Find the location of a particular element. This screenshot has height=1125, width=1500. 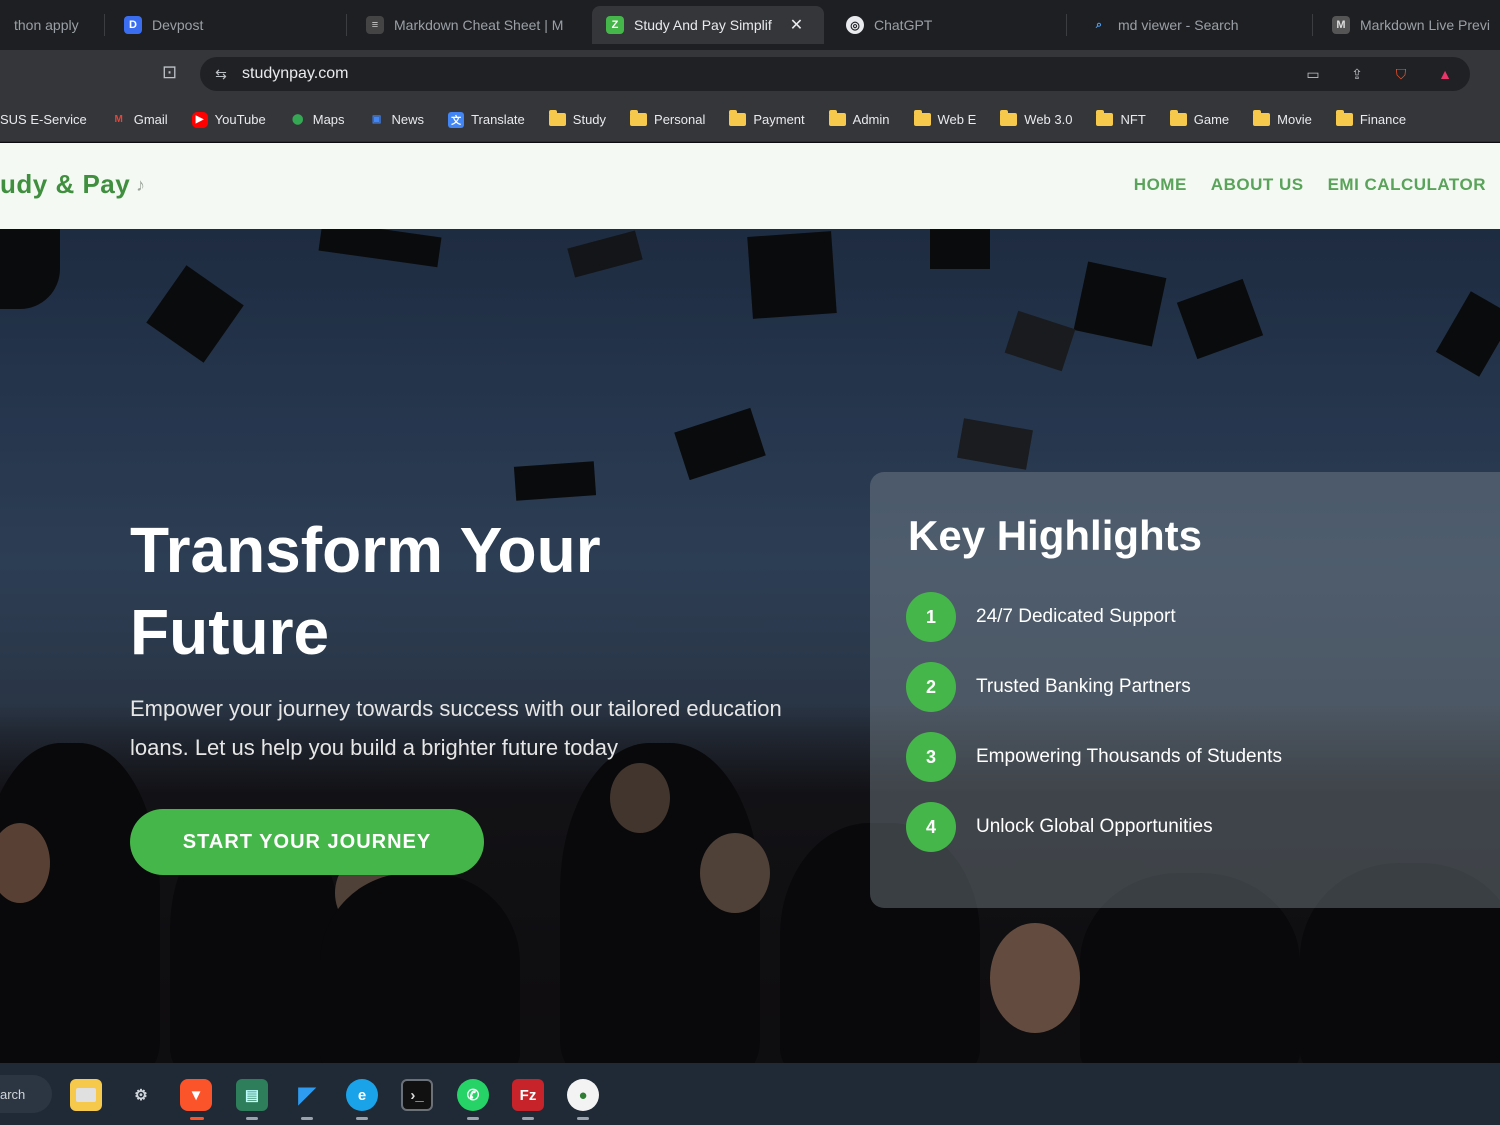

tab-label: Devpost is located at coordinates (178, 25).